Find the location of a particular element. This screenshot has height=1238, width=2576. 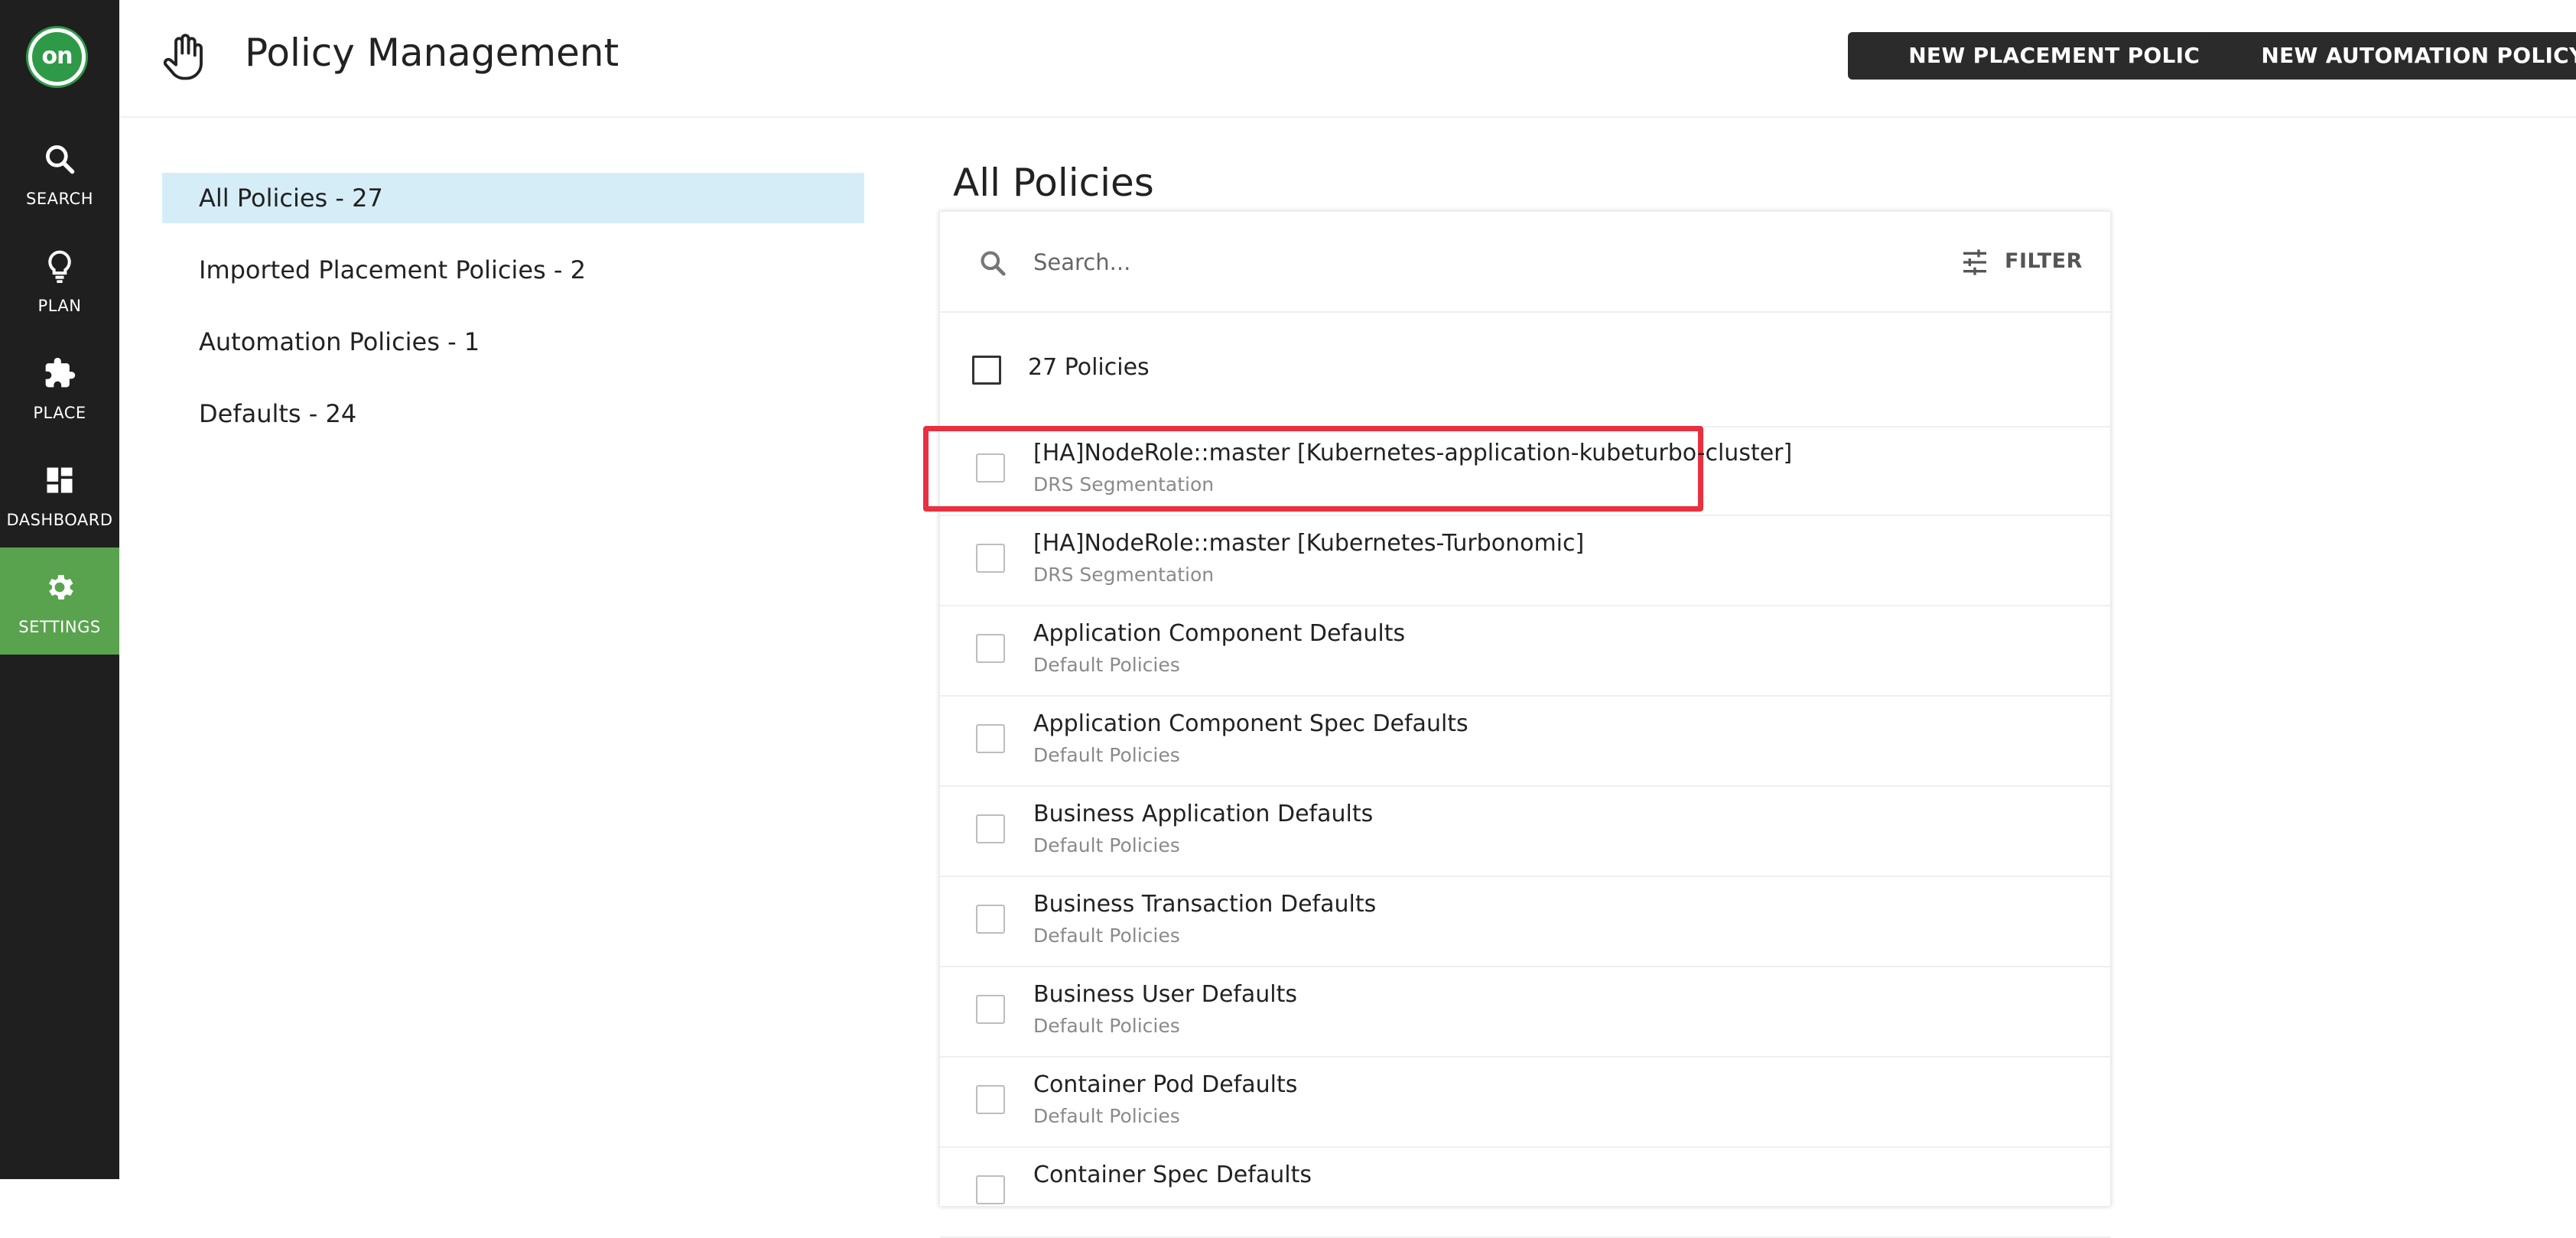

dashboard-icon is located at coordinates (60, 480).